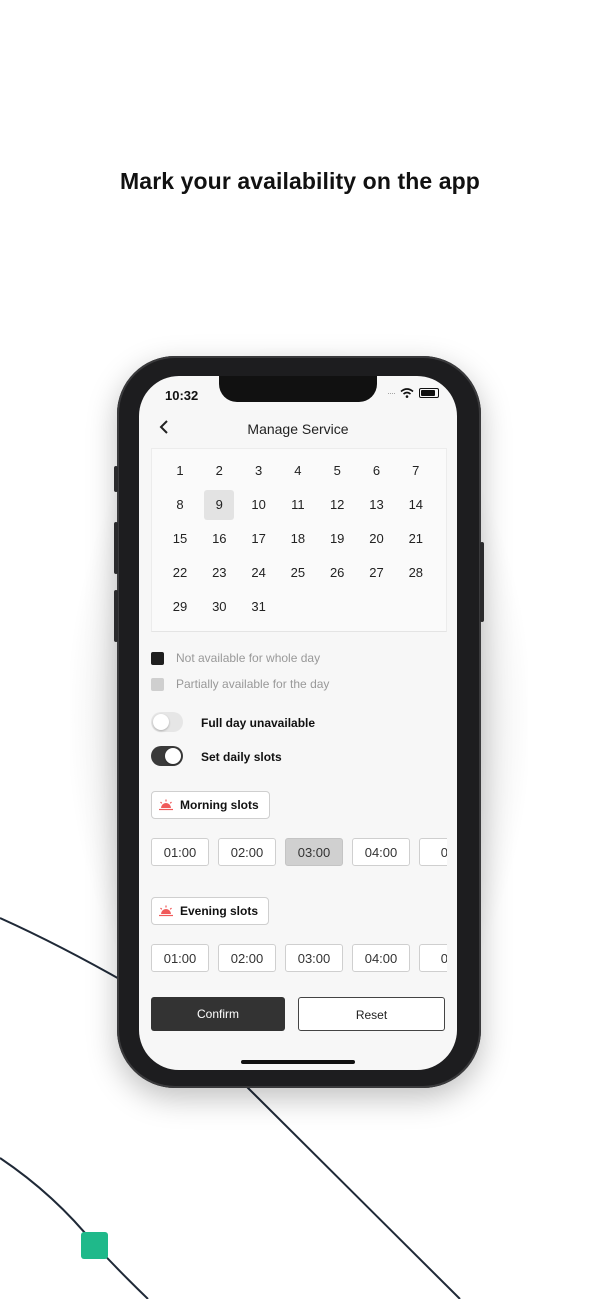 The height and width of the screenshot is (1299, 600). I want to click on morning-slot: 01:00, so click(180, 852).